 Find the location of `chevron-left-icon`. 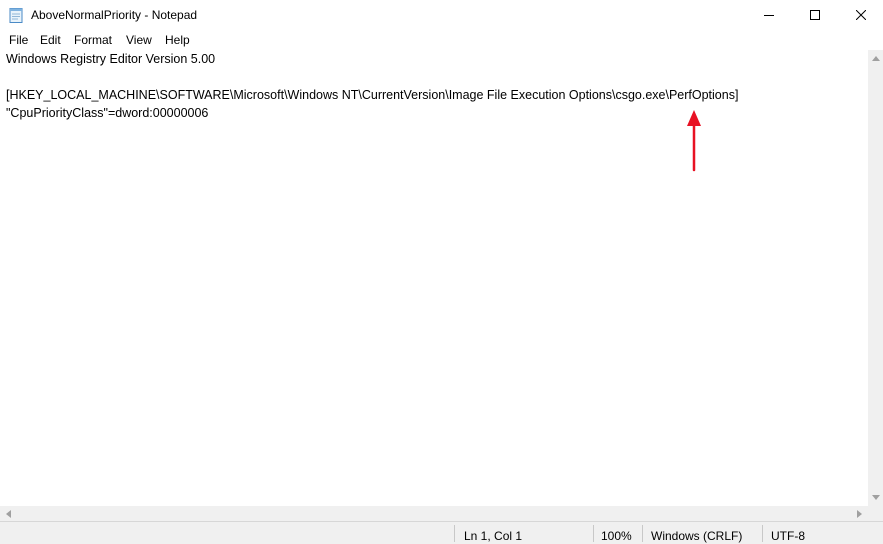

chevron-left-icon is located at coordinates (8, 513).